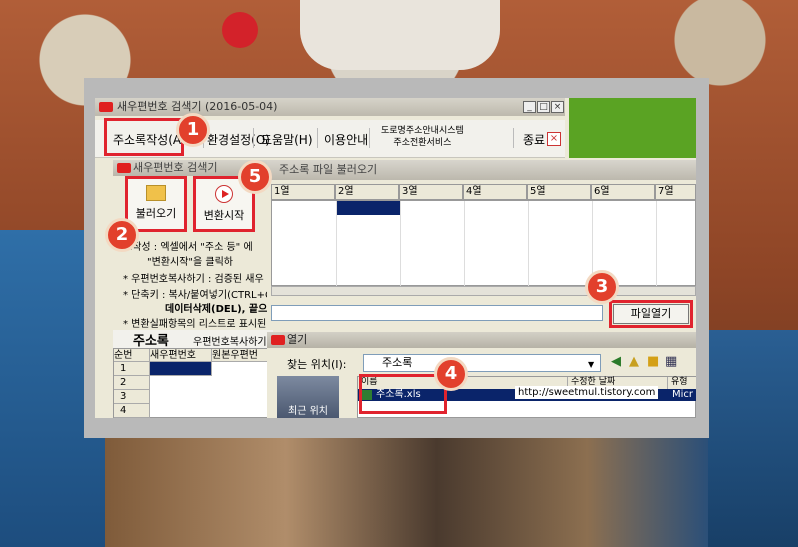 This screenshot has height=547, width=798. Describe the element at coordinates (431, 192) in the screenshot. I see `column-header: 3열` at that location.